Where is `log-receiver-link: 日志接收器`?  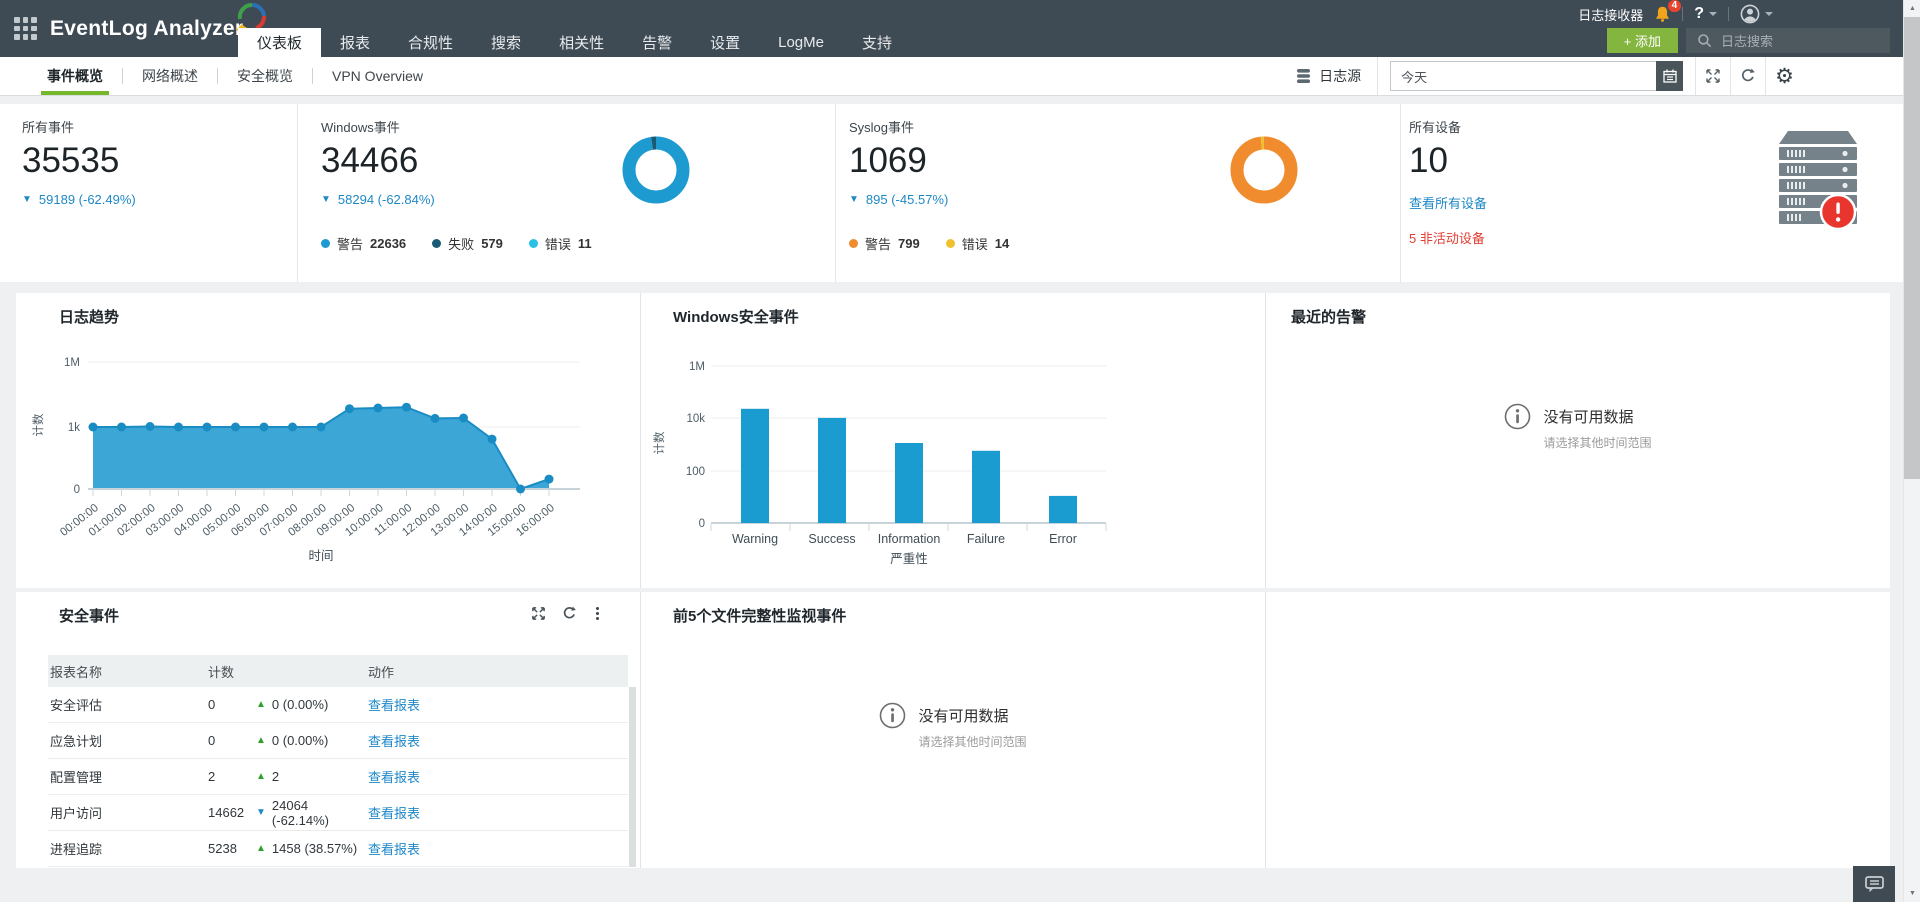
log-receiver-link: 日志接收器 is located at coordinates (1610, 14).